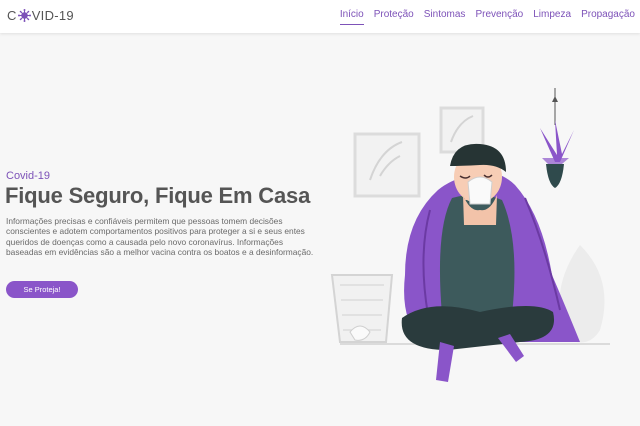  What do you see at coordinates (28, 176) in the screenshot?
I see `hero-kicker: Covid-19` at bounding box center [28, 176].